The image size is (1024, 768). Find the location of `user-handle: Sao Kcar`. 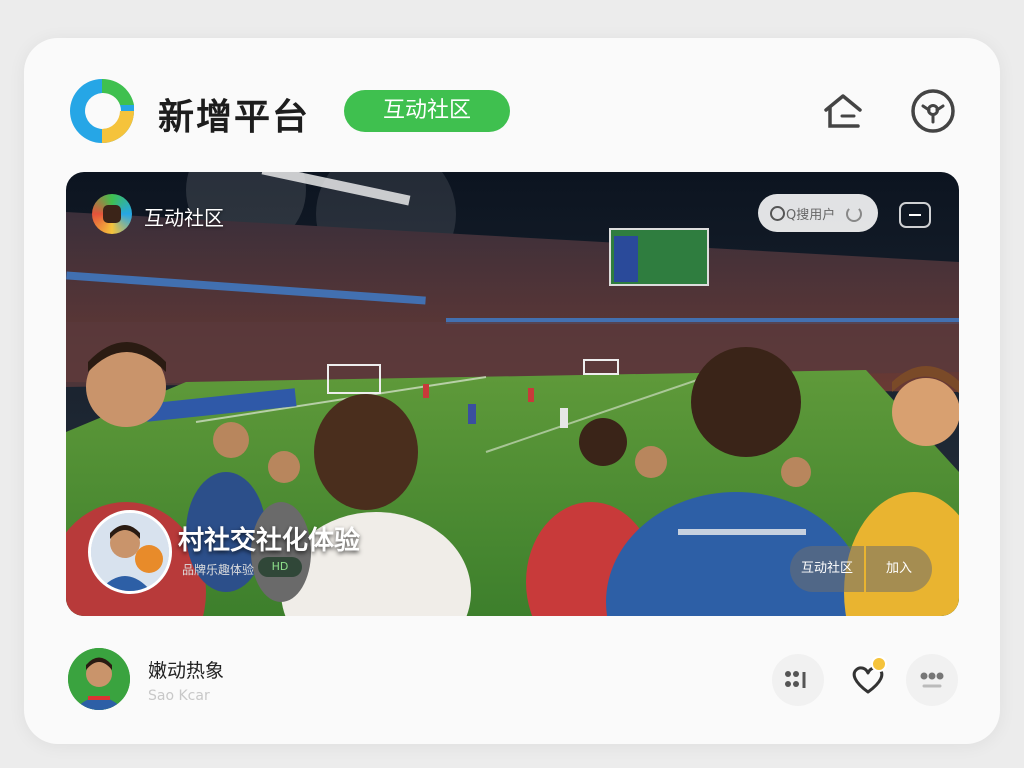

user-handle: Sao Kcar is located at coordinates (179, 696).